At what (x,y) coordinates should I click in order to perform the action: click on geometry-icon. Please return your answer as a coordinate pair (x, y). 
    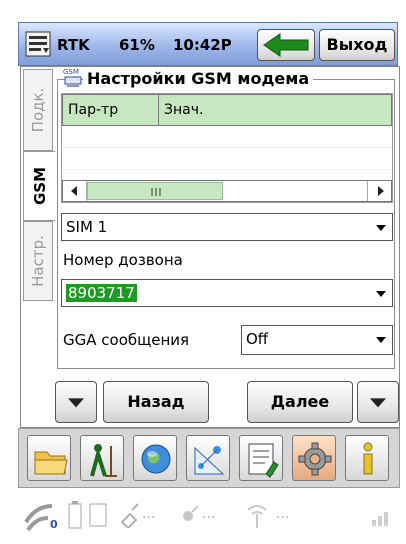
    Looking at the image, I should click on (208, 458).